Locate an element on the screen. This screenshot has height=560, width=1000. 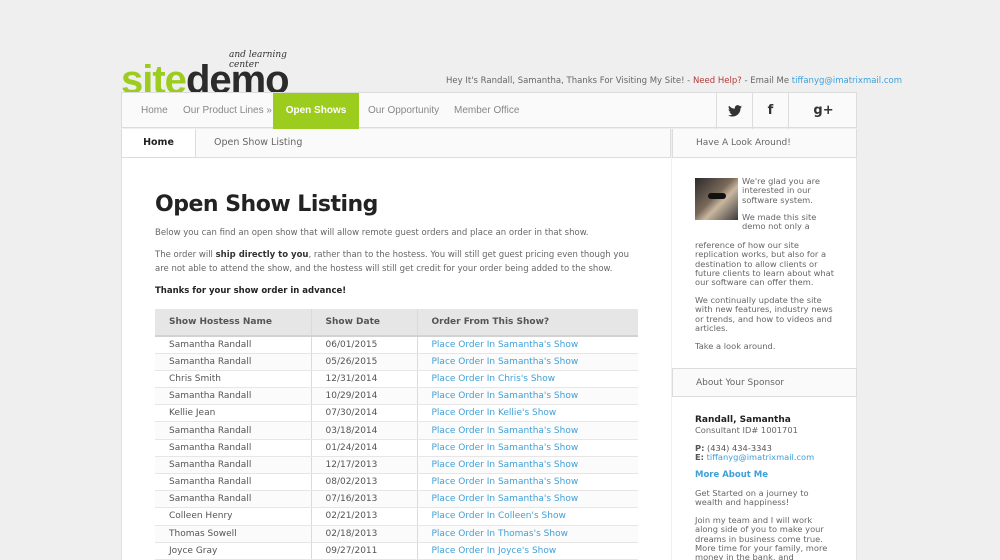
cell-date: 10/29/2014 is located at coordinates (363, 396).